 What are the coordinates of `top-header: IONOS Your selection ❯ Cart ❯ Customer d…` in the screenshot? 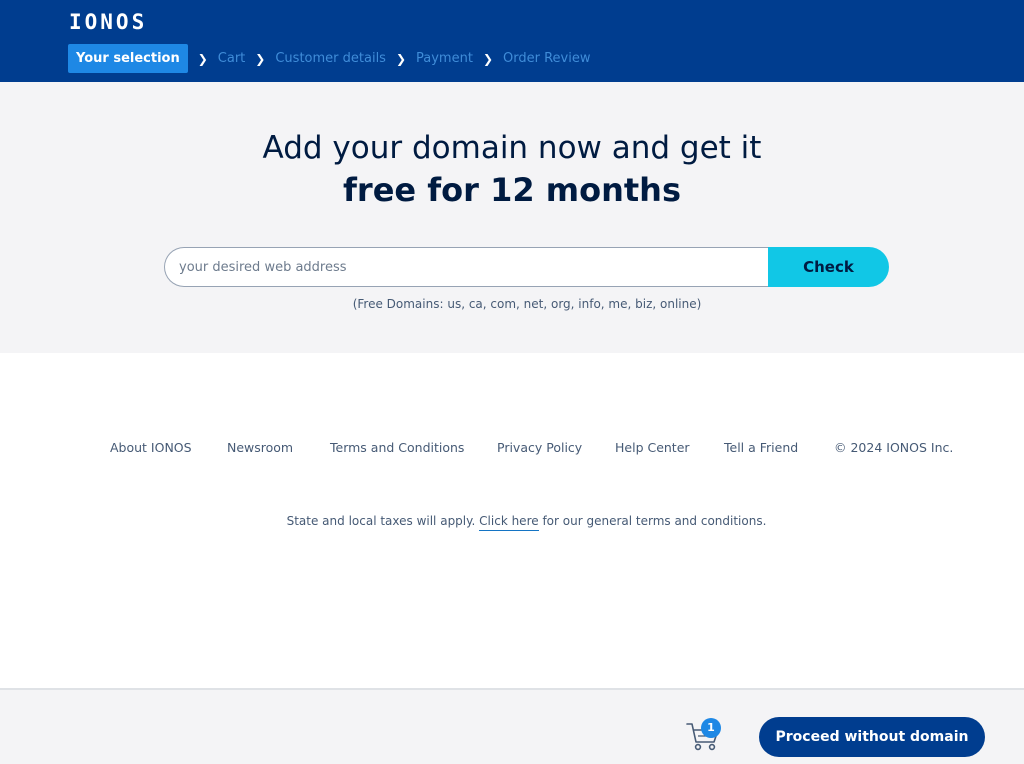 It's located at (512, 41).